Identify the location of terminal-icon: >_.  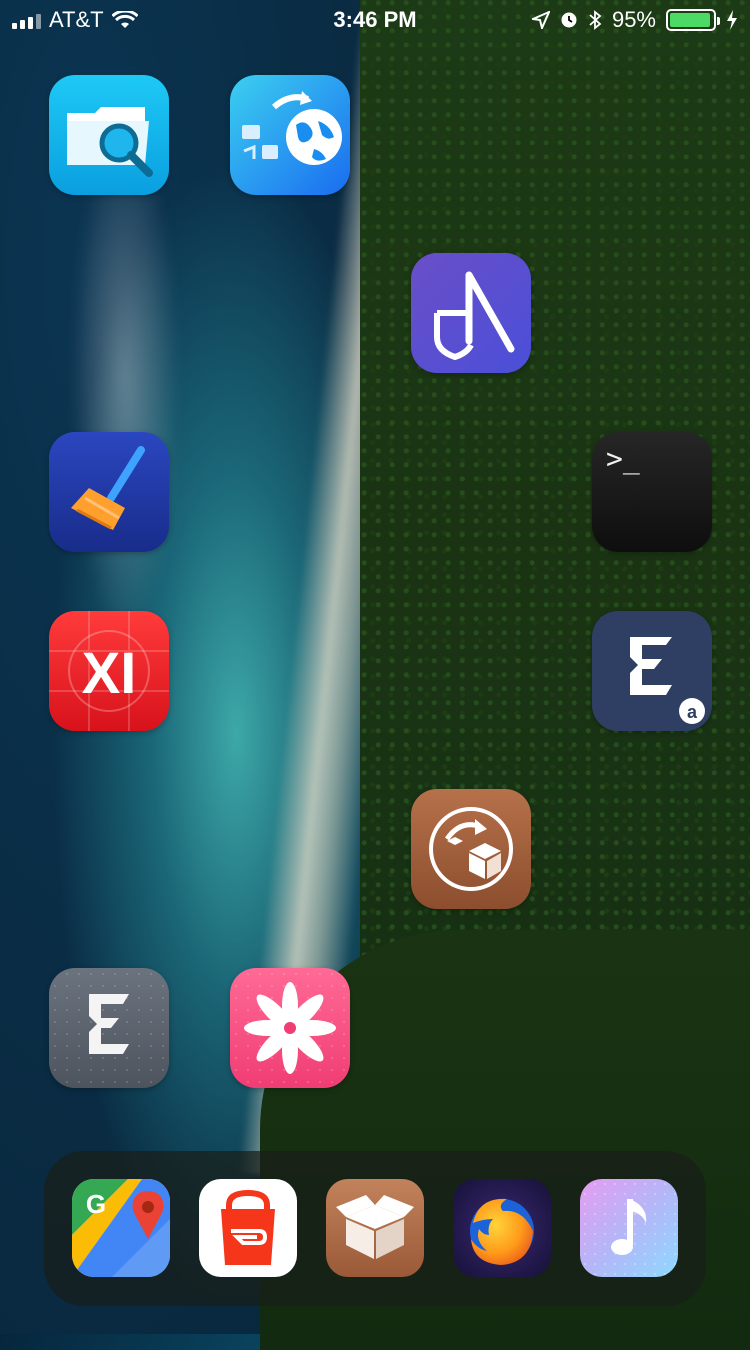
(652, 492).